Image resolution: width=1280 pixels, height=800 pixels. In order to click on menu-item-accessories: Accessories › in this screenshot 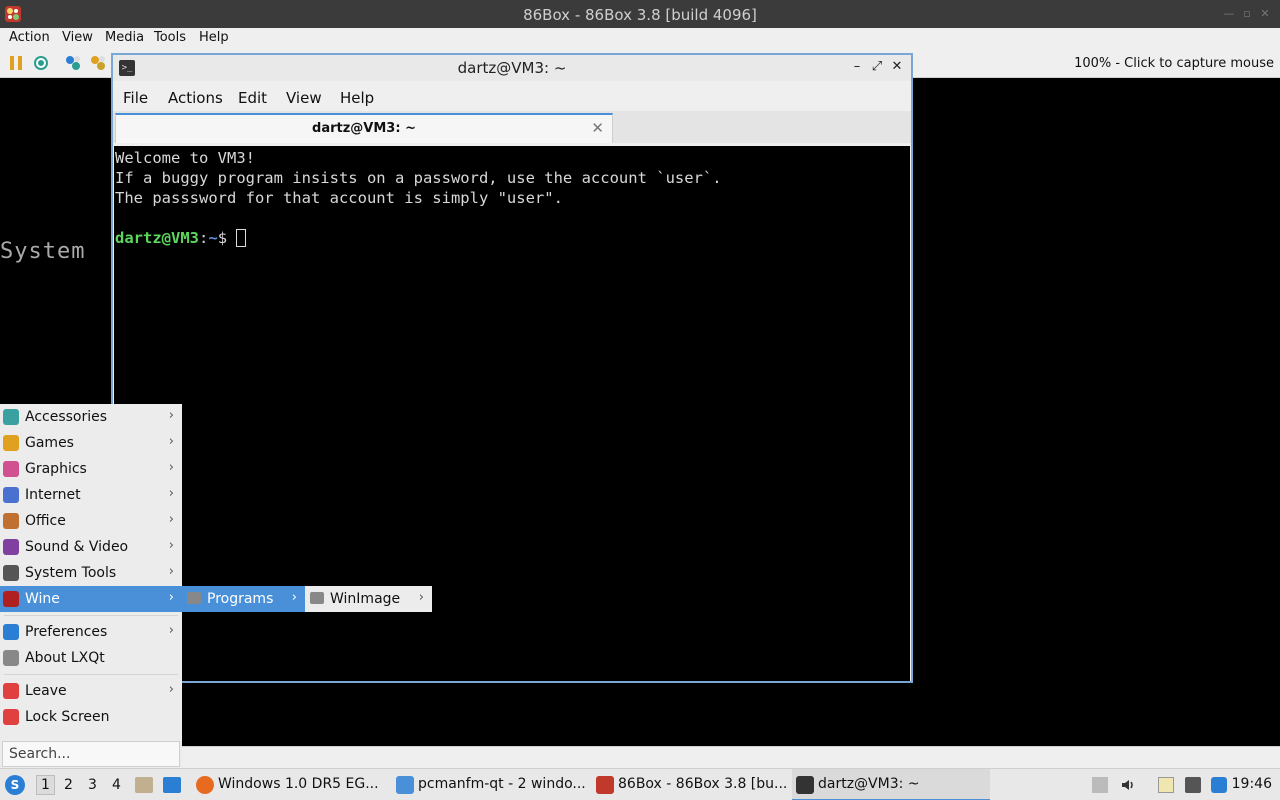, I will do `click(91, 417)`.